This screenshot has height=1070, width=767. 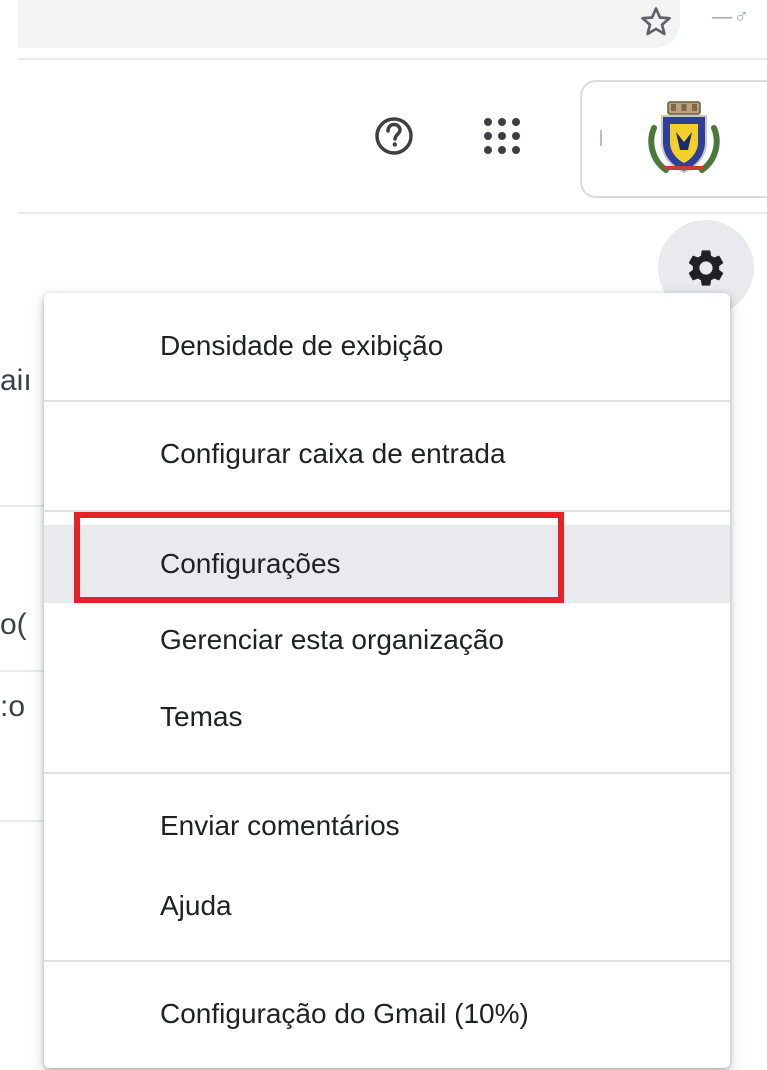 I want to click on apps-grid-icon, so click(x=502, y=136).